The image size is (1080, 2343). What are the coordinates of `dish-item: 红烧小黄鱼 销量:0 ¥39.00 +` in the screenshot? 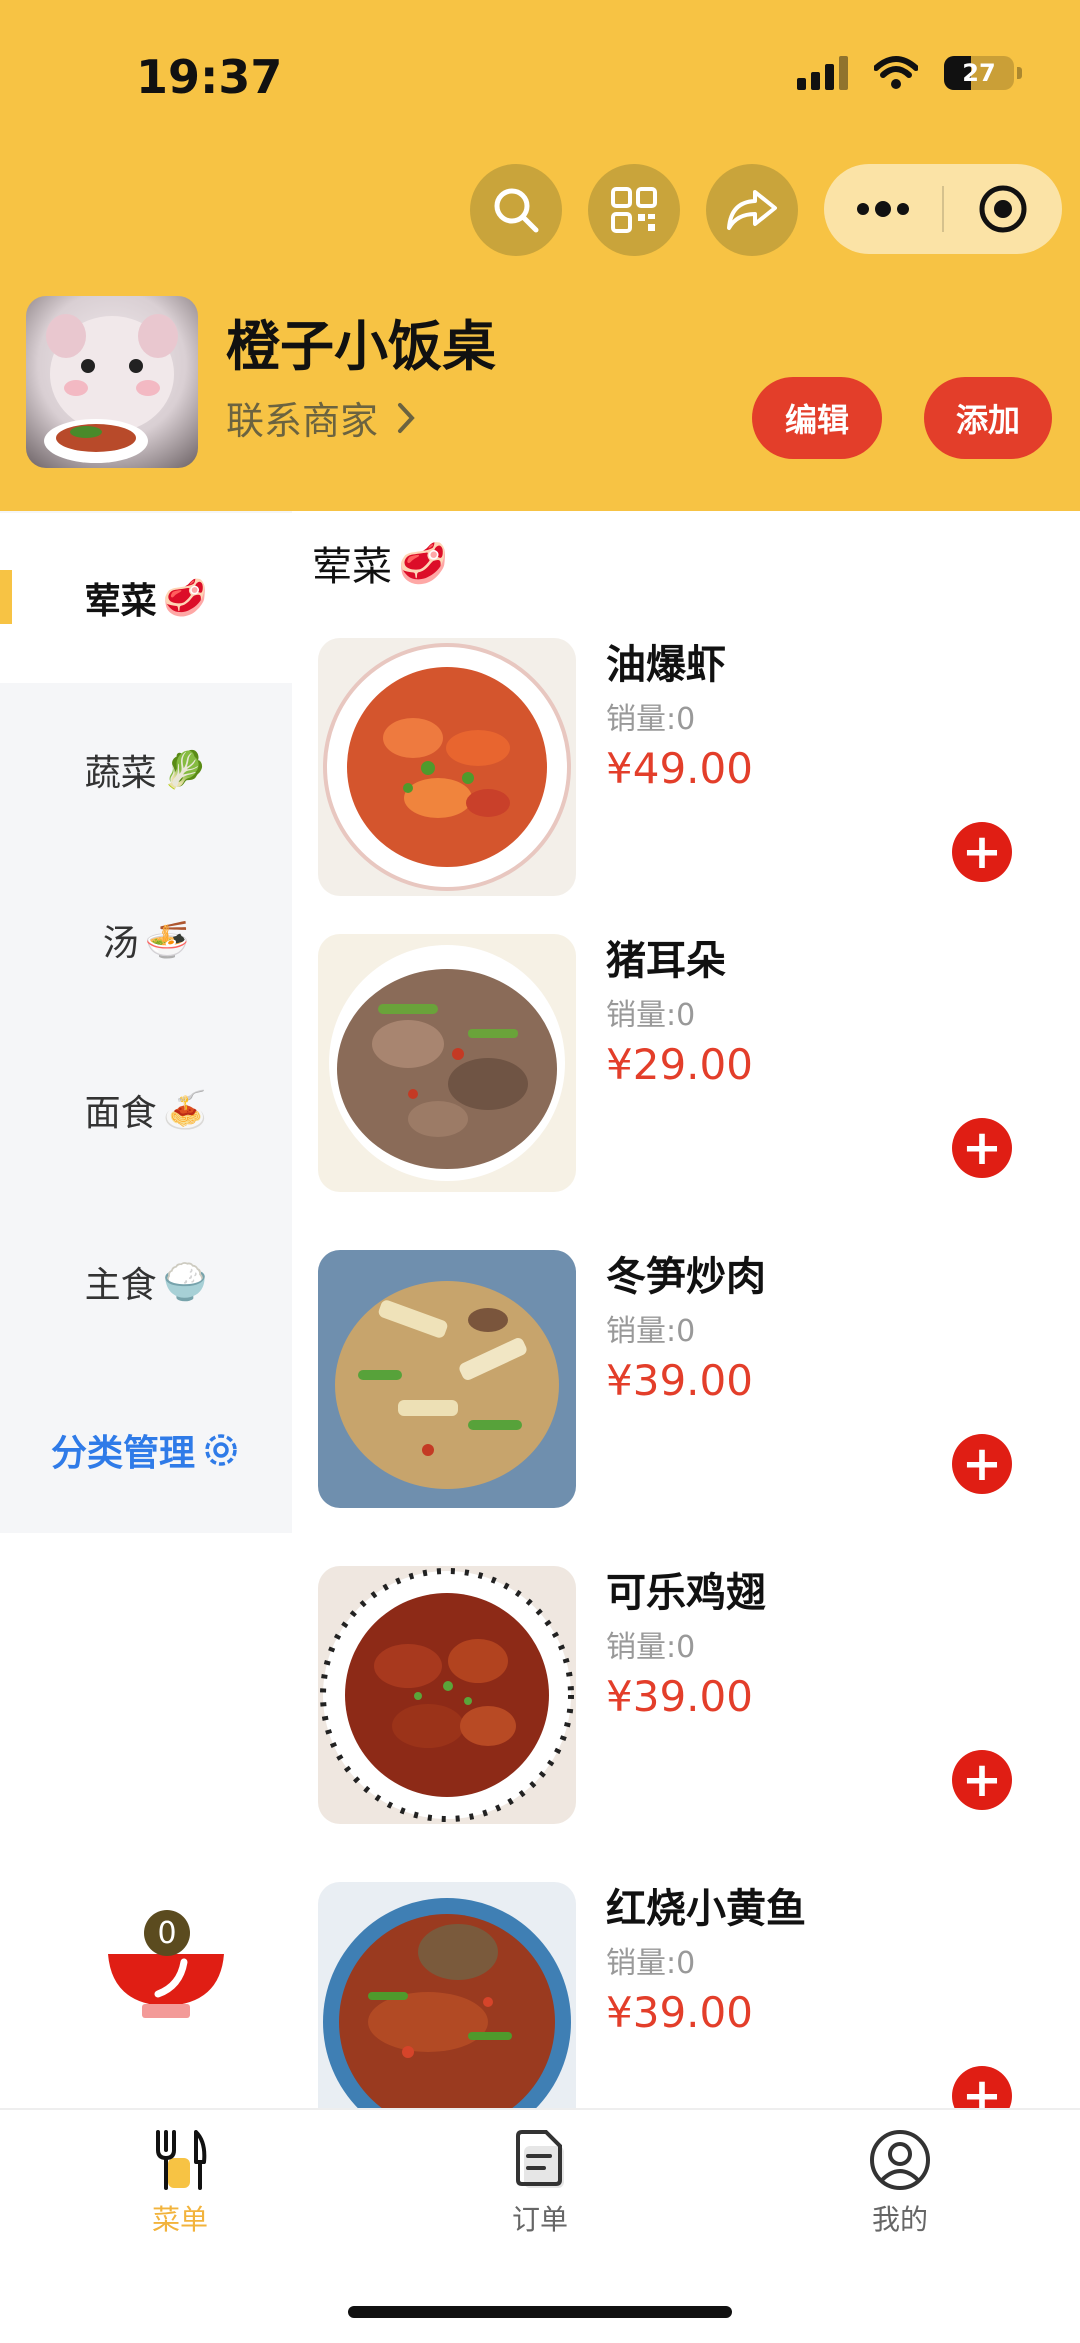 It's located at (688, 2012).